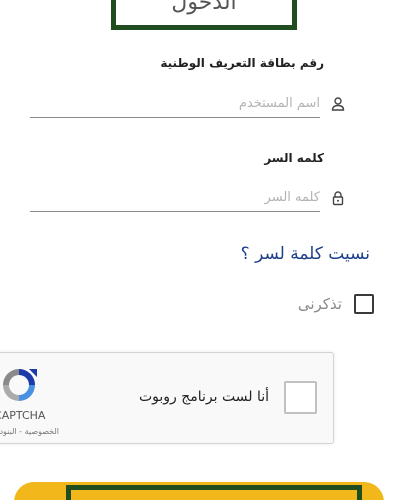 This screenshot has width=402, height=500. Describe the element at coordinates (175, 103) in the screenshot. I see `username-input` at that location.